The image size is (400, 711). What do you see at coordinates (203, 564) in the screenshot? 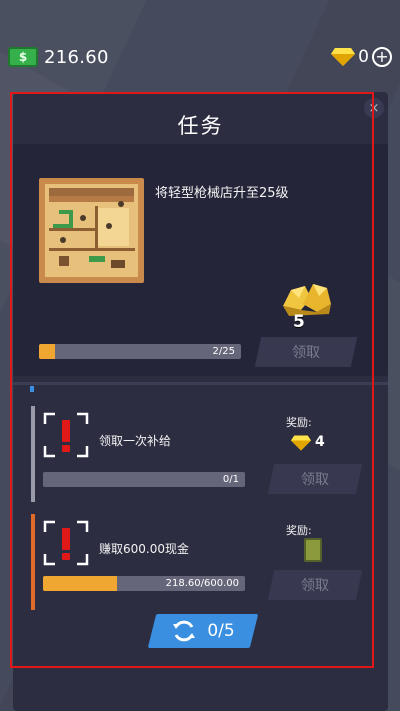
I see `task-item: 赚取600.00现金 奖励: 218.60/600.00 领取` at bounding box center [203, 564].